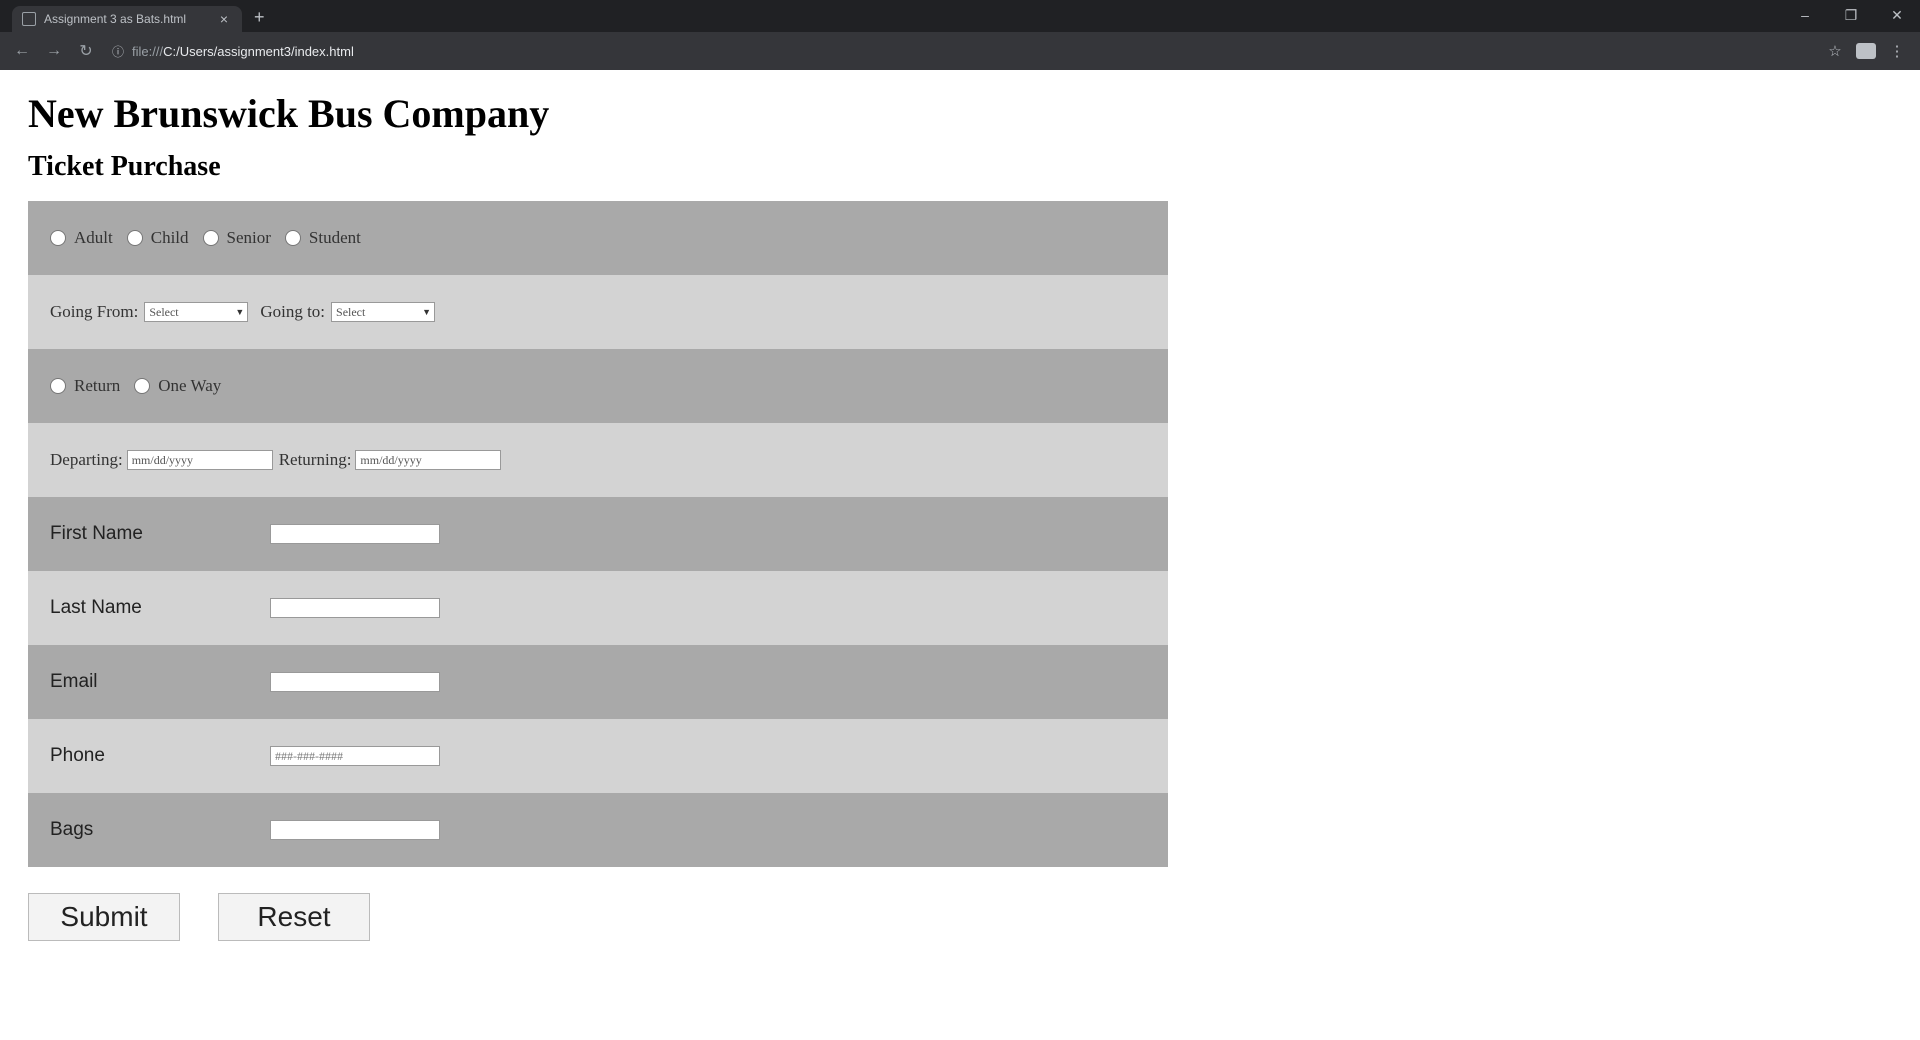  Describe the element at coordinates (259, 17) in the screenshot. I see `new-tab-button: +` at that location.